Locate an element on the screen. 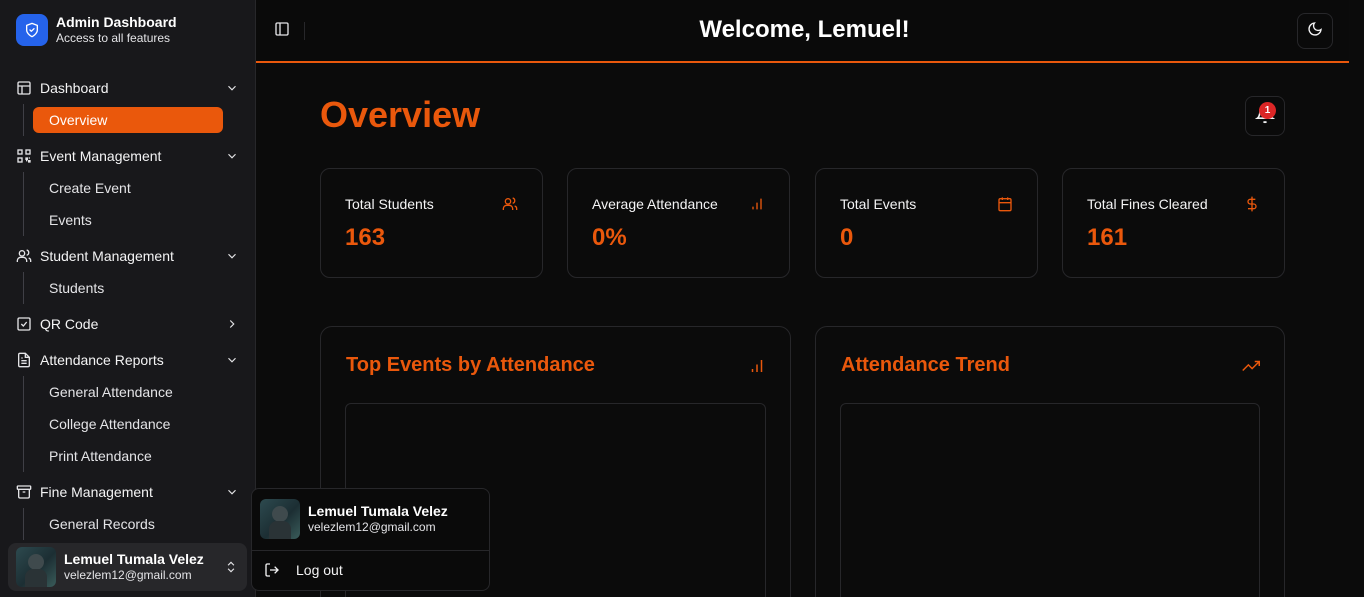 The image size is (1364, 597). stat-label: Total Events is located at coordinates (878, 204).